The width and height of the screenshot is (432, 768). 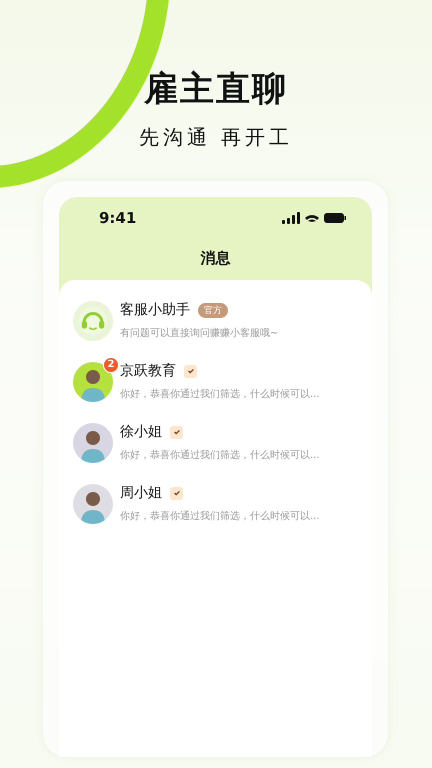 I want to click on conversation-item: 客服小助手 官方 有问题可以直接询问赚赚小客服哦~, so click(x=222, y=320).